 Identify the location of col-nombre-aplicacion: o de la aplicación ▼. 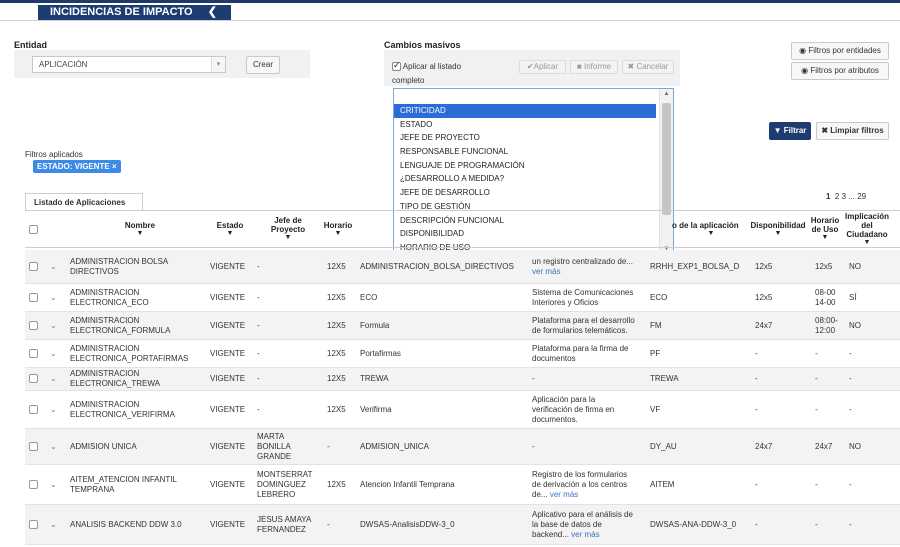
(711, 229).